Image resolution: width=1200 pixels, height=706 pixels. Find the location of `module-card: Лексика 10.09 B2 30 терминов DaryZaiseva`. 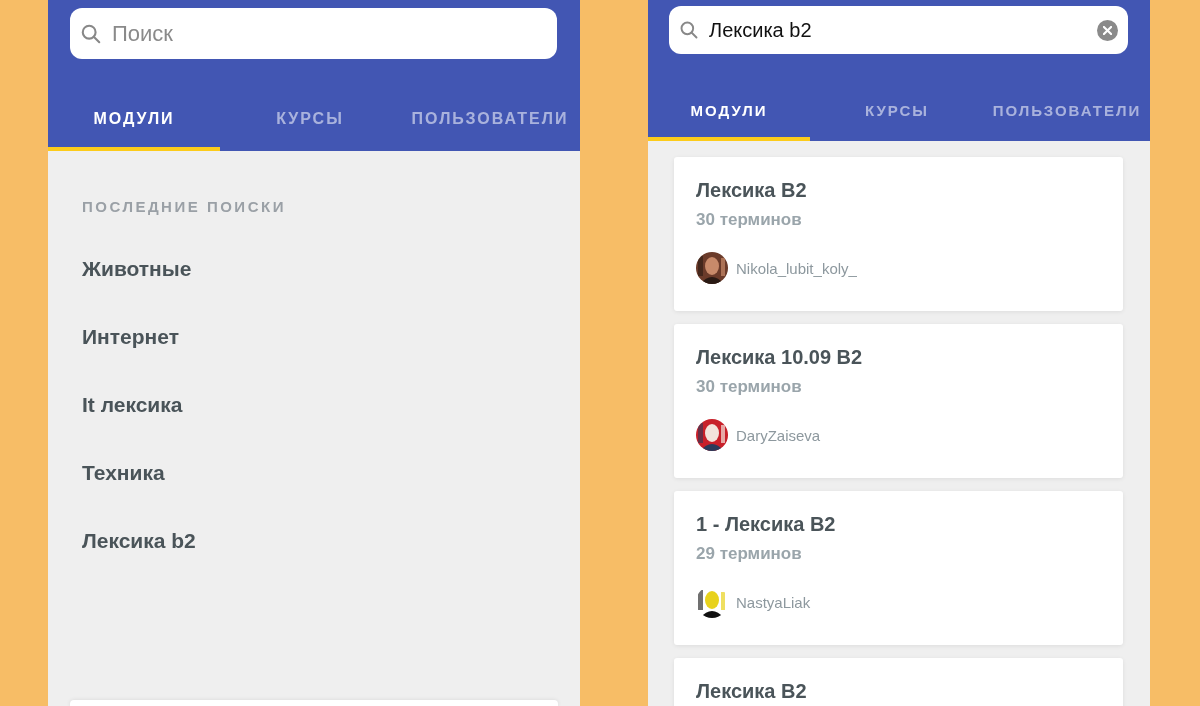

module-card: Лексика 10.09 B2 30 терминов DaryZaiseva is located at coordinates (898, 401).